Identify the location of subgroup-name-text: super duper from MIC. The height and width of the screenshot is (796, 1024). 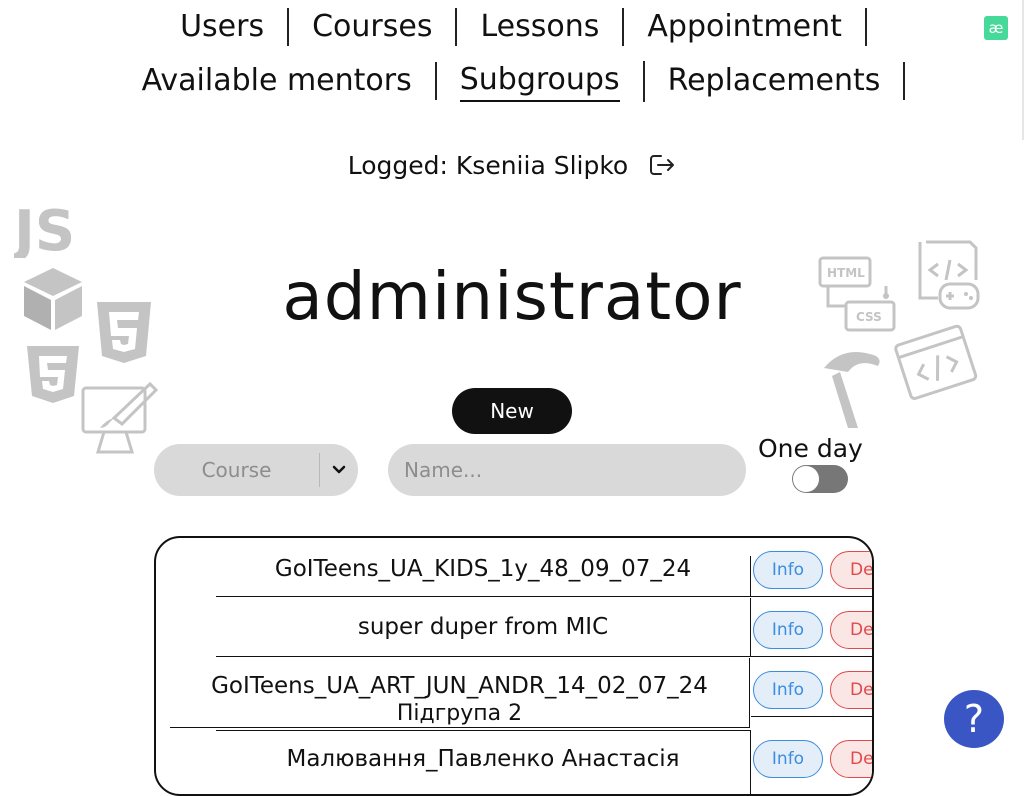
(483, 627).